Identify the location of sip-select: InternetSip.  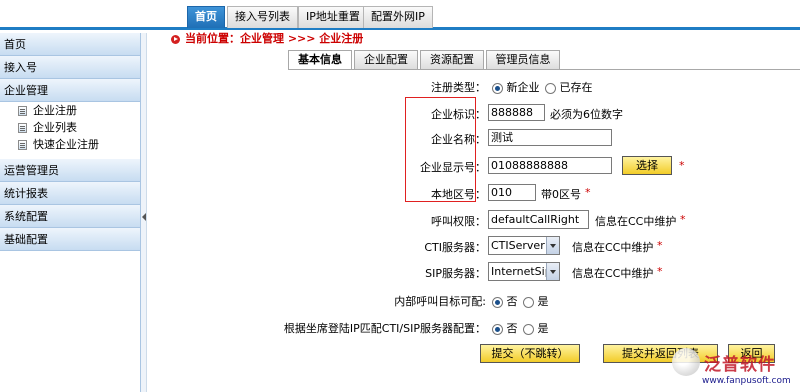
(524, 271).